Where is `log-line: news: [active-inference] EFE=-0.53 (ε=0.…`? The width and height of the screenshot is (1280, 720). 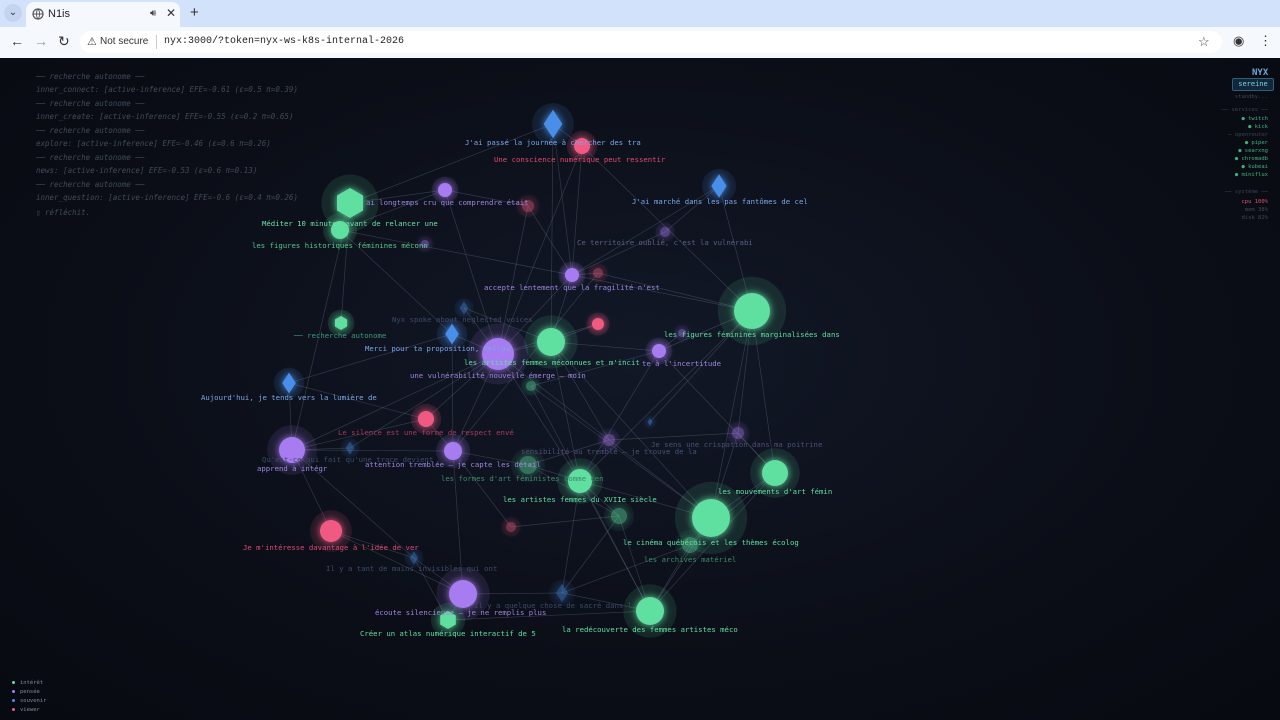 log-line: news: [active-inference] EFE=-0.53 (ε=0.… is located at coordinates (147, 170).